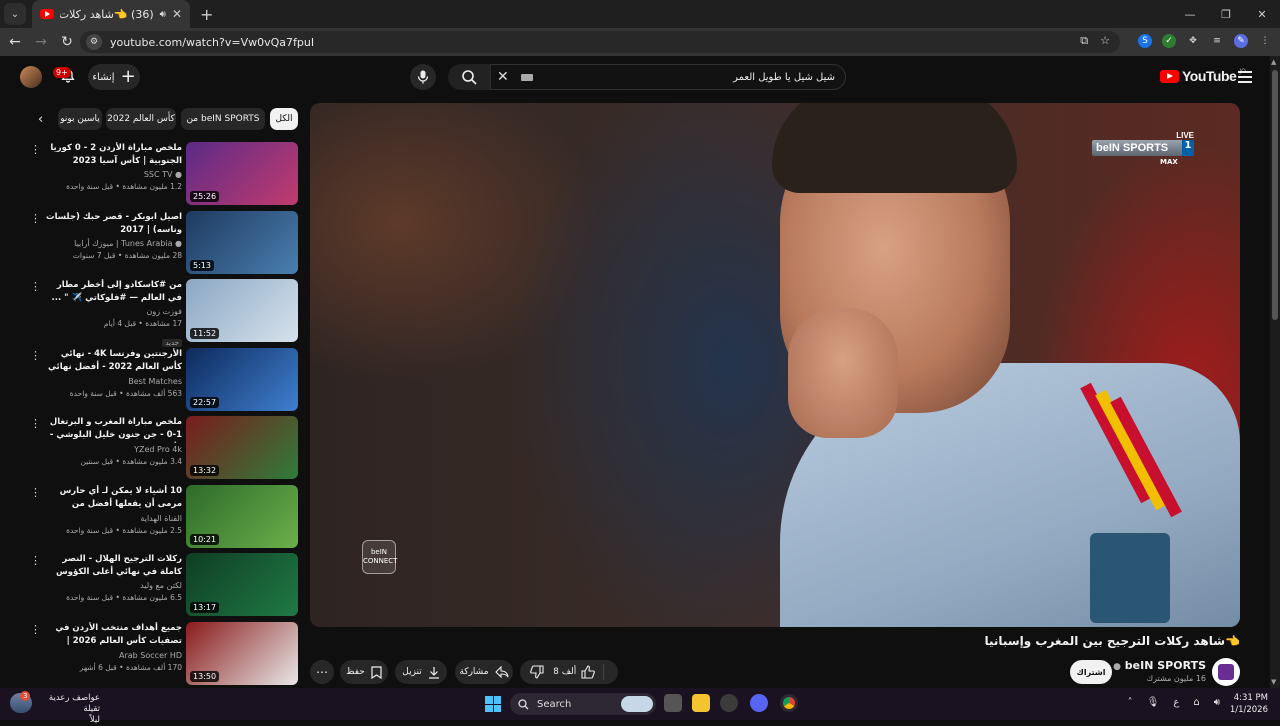  Describe the element at coordinates (689, 77) in the screenshot. I see `search-query-text: شيل شيل يا طويل العمر` at that location.